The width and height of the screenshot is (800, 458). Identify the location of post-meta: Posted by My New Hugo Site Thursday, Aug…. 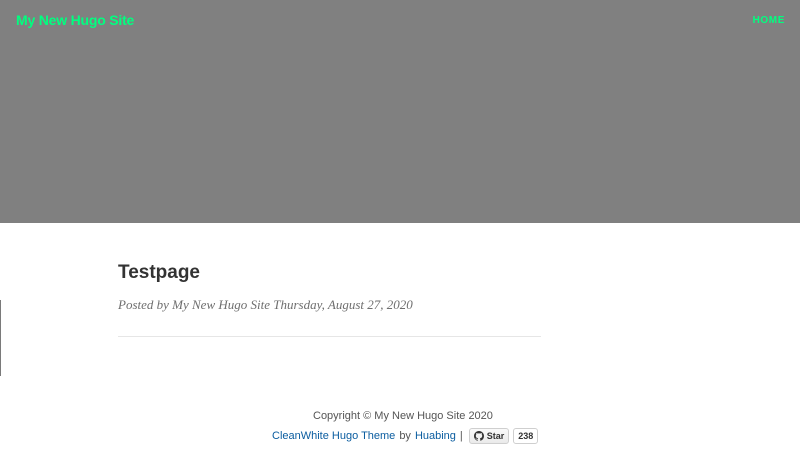
(265, 304).